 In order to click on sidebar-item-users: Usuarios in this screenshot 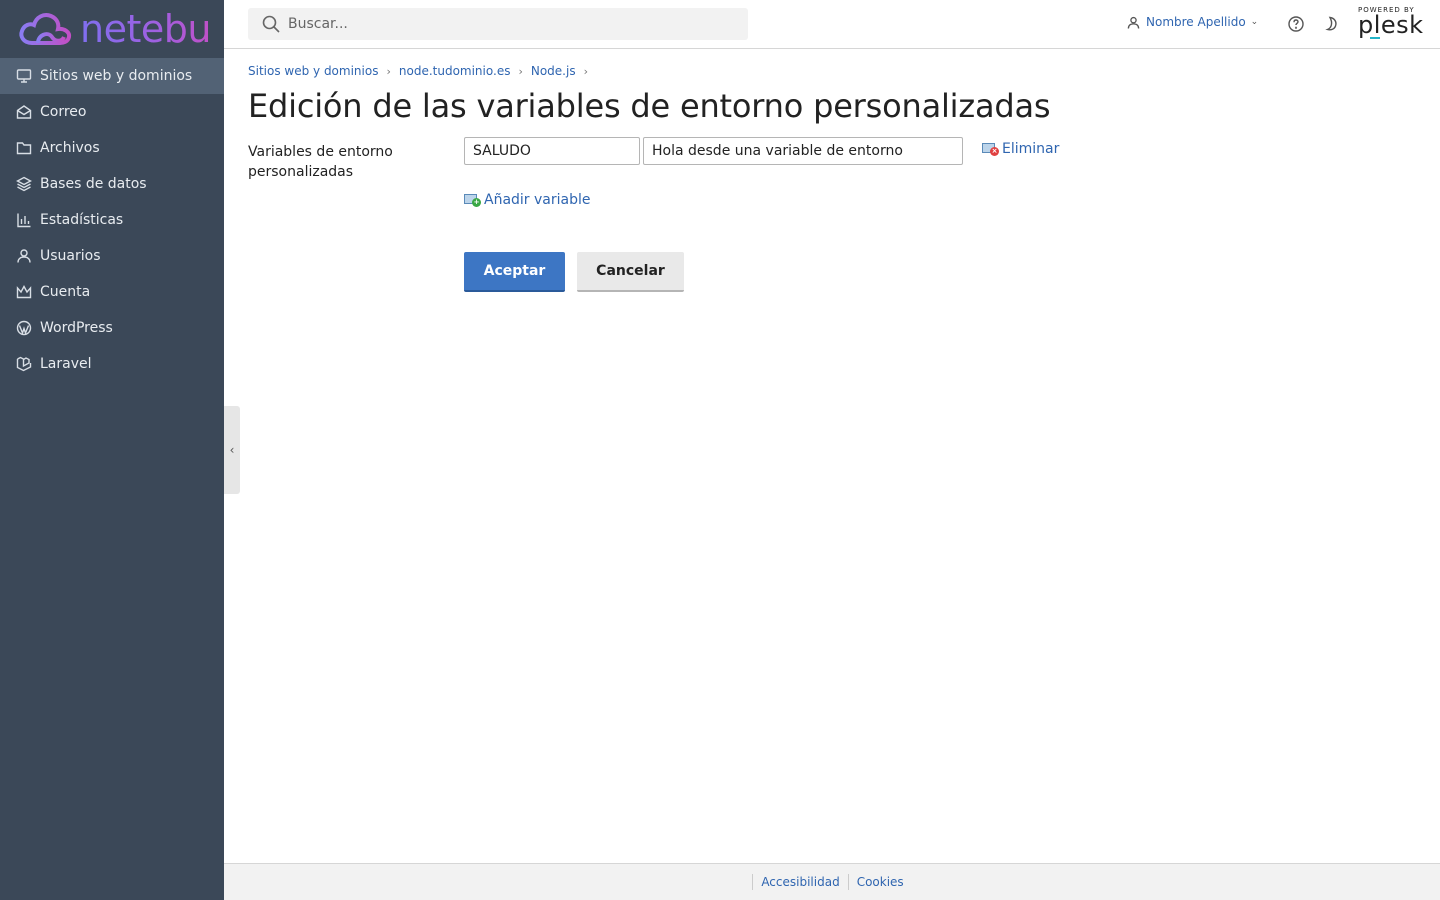, I will do `click(112, 256)`.